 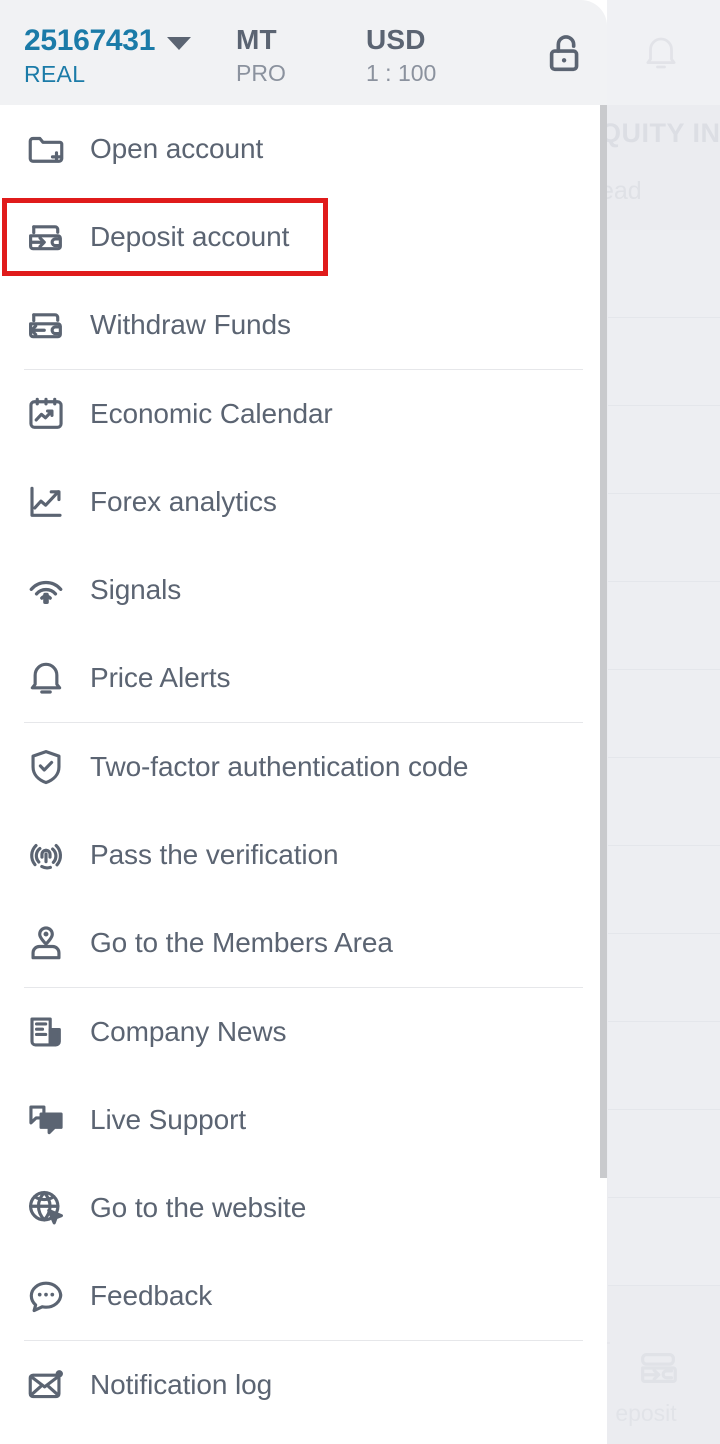 I want to click on menu-item-company-news: Company News, so click(x=303, y=1032).